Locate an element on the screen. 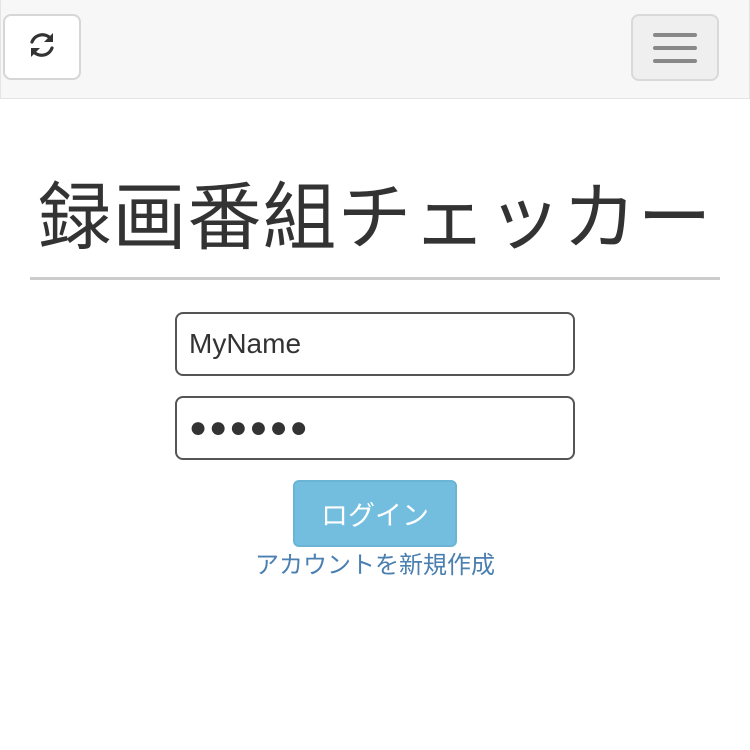 The width and height of the screenshot is (750, 750). refresh-icon is located at coordinates (42, 47).